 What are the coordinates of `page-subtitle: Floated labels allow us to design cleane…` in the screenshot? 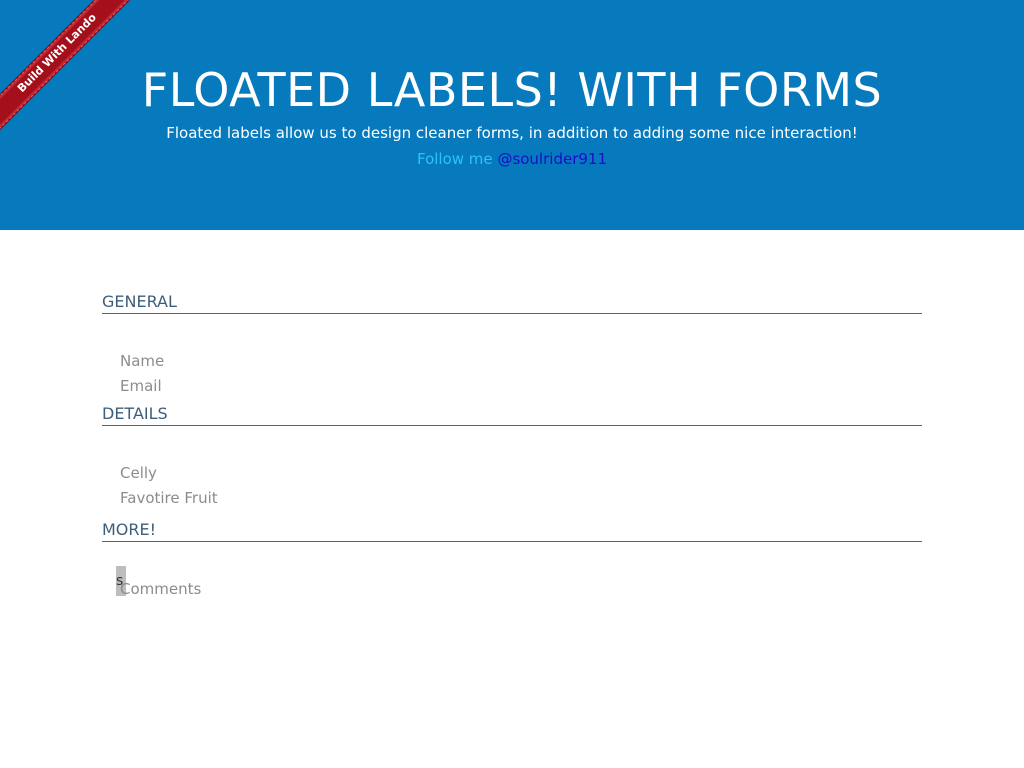 It's located at (512, 133).